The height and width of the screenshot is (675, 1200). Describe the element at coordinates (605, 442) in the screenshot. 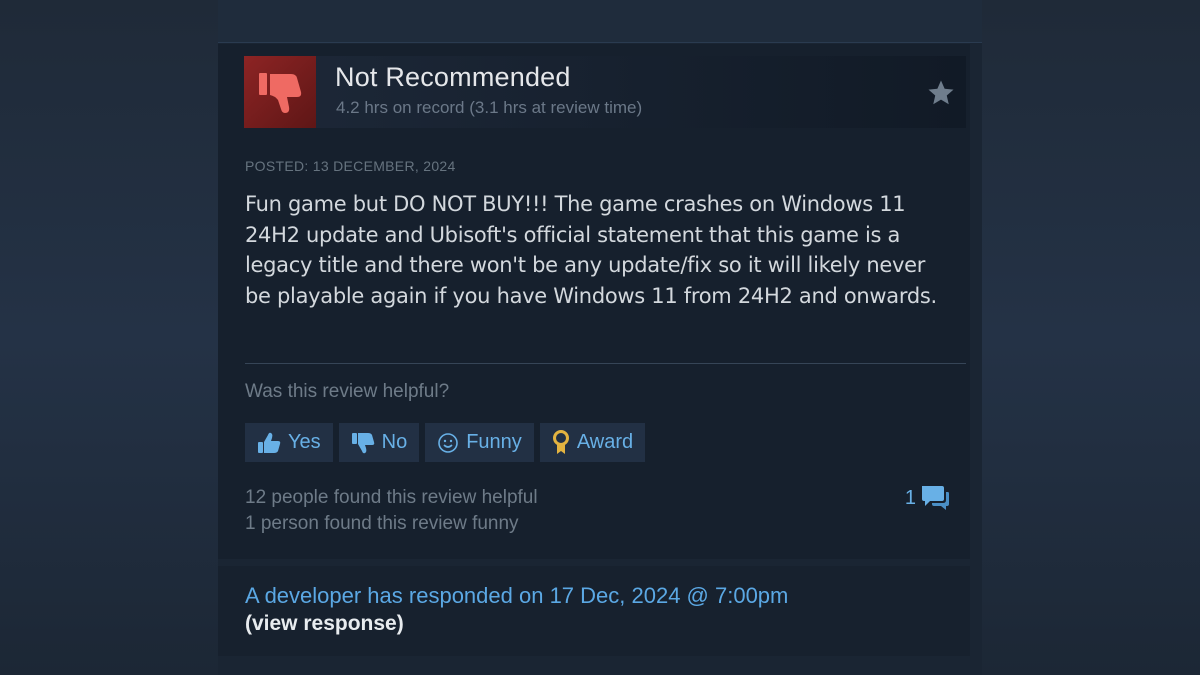

I see `award-label: Award` at that location.